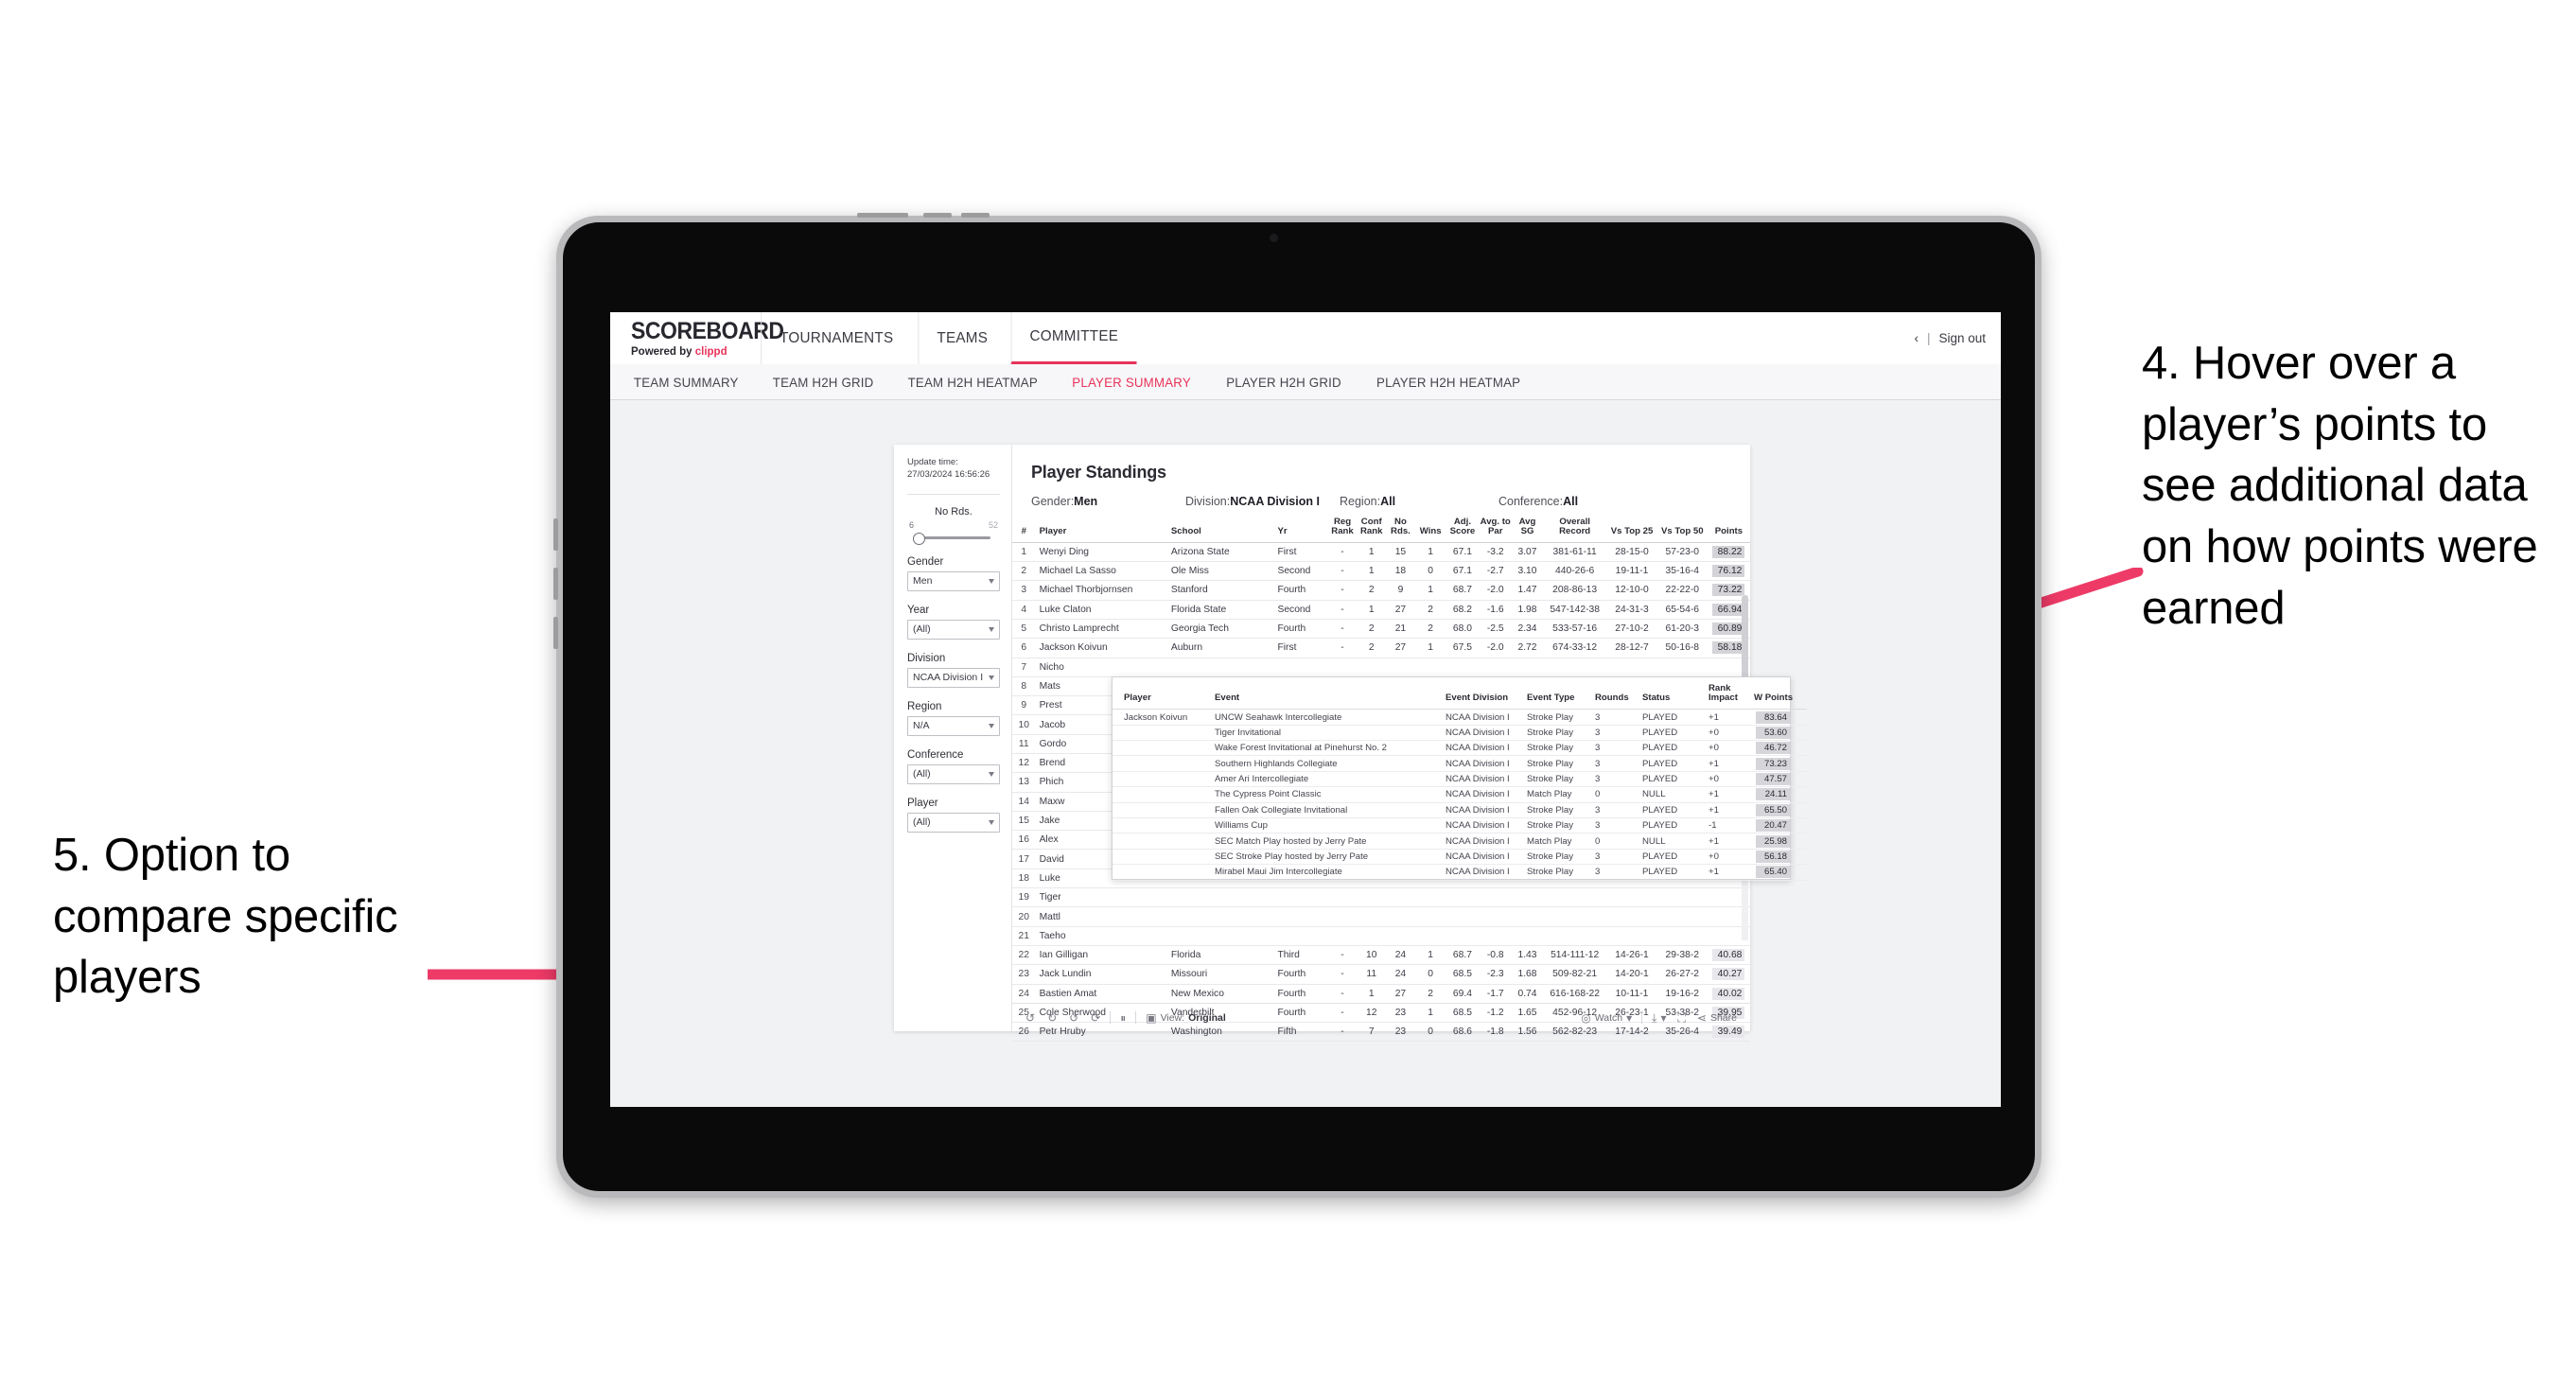  What do you see at coordinates (1574, 590) in the screenshot?
I see `cell-overall-record: 208-86-13` at bounding box center [1574, 590].